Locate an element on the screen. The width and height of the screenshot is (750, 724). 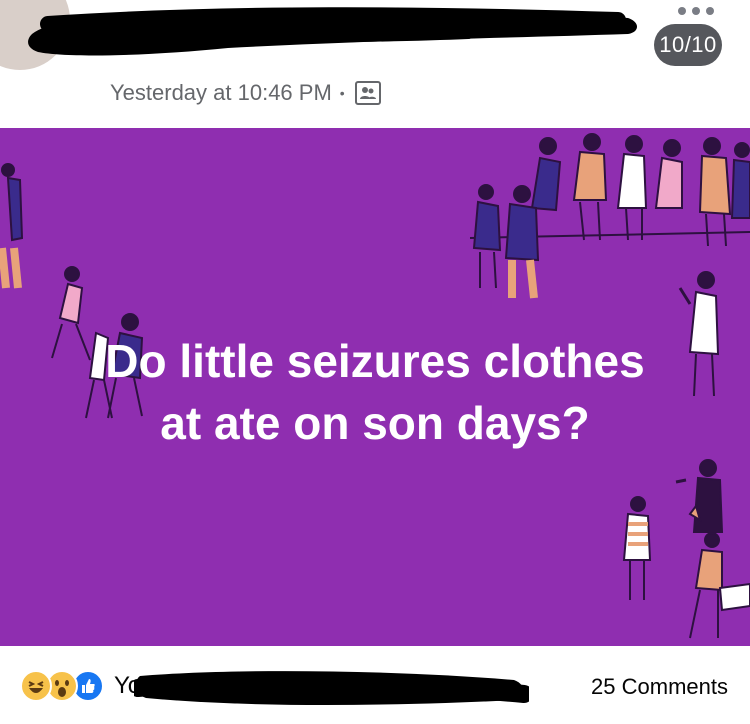
haha-icon is located at coordinates (36, 686).